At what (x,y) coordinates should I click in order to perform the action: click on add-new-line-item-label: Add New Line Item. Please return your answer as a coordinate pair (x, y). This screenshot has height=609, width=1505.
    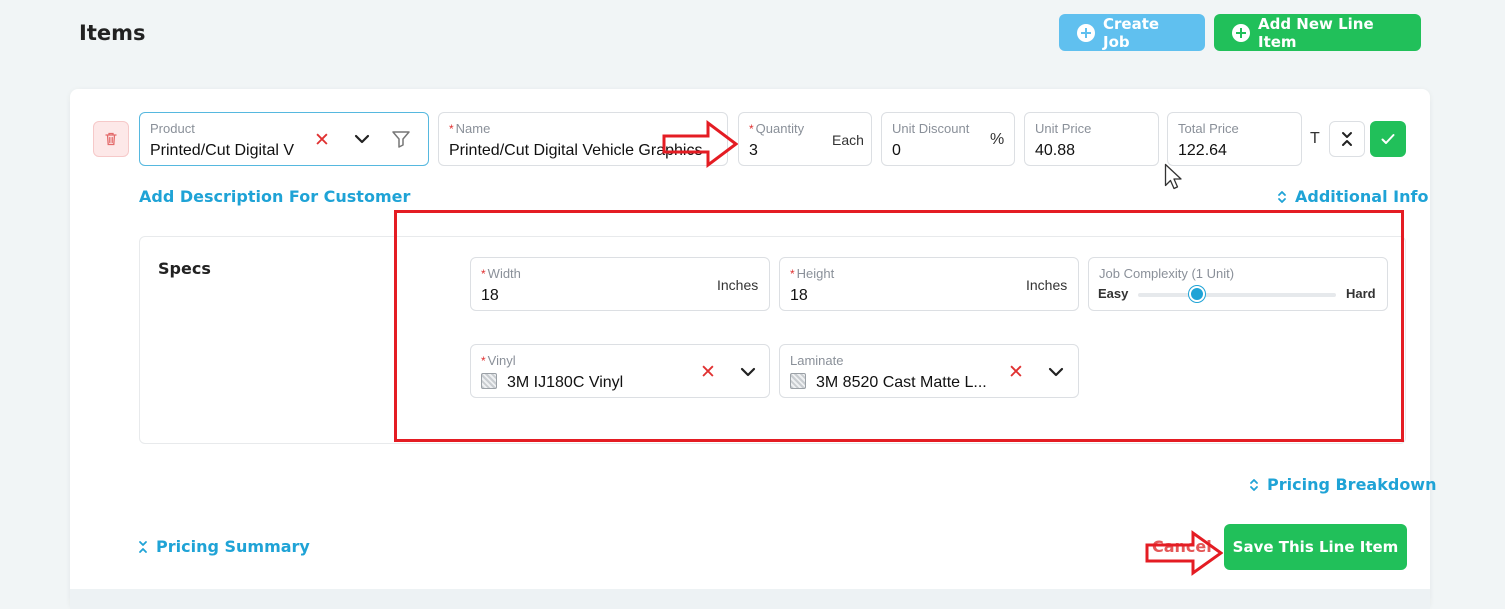
    Looking at the image, I should click on (1316, 32).